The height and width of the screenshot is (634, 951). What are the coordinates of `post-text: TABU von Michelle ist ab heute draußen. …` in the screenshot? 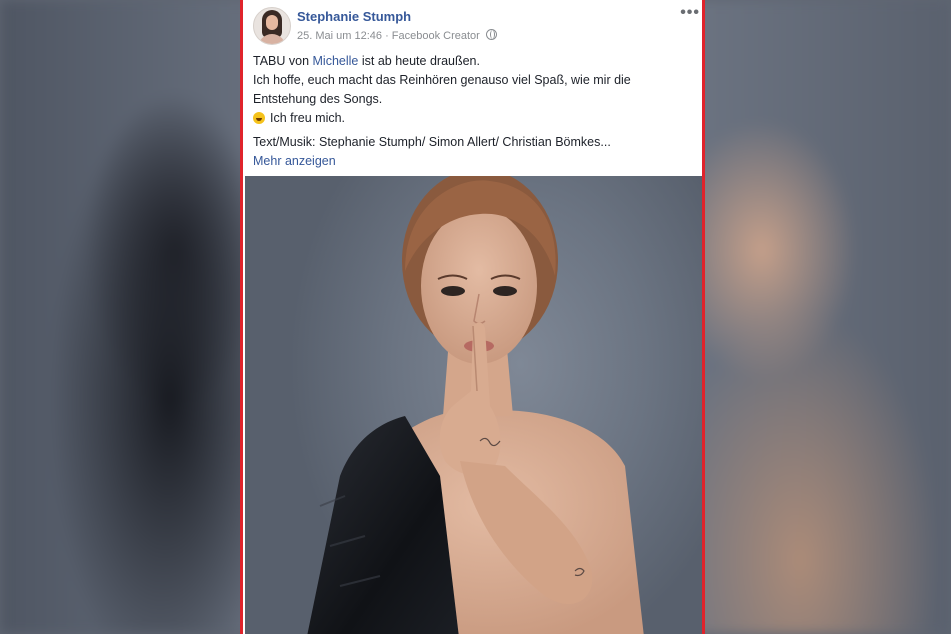 It's located at (472, 111).